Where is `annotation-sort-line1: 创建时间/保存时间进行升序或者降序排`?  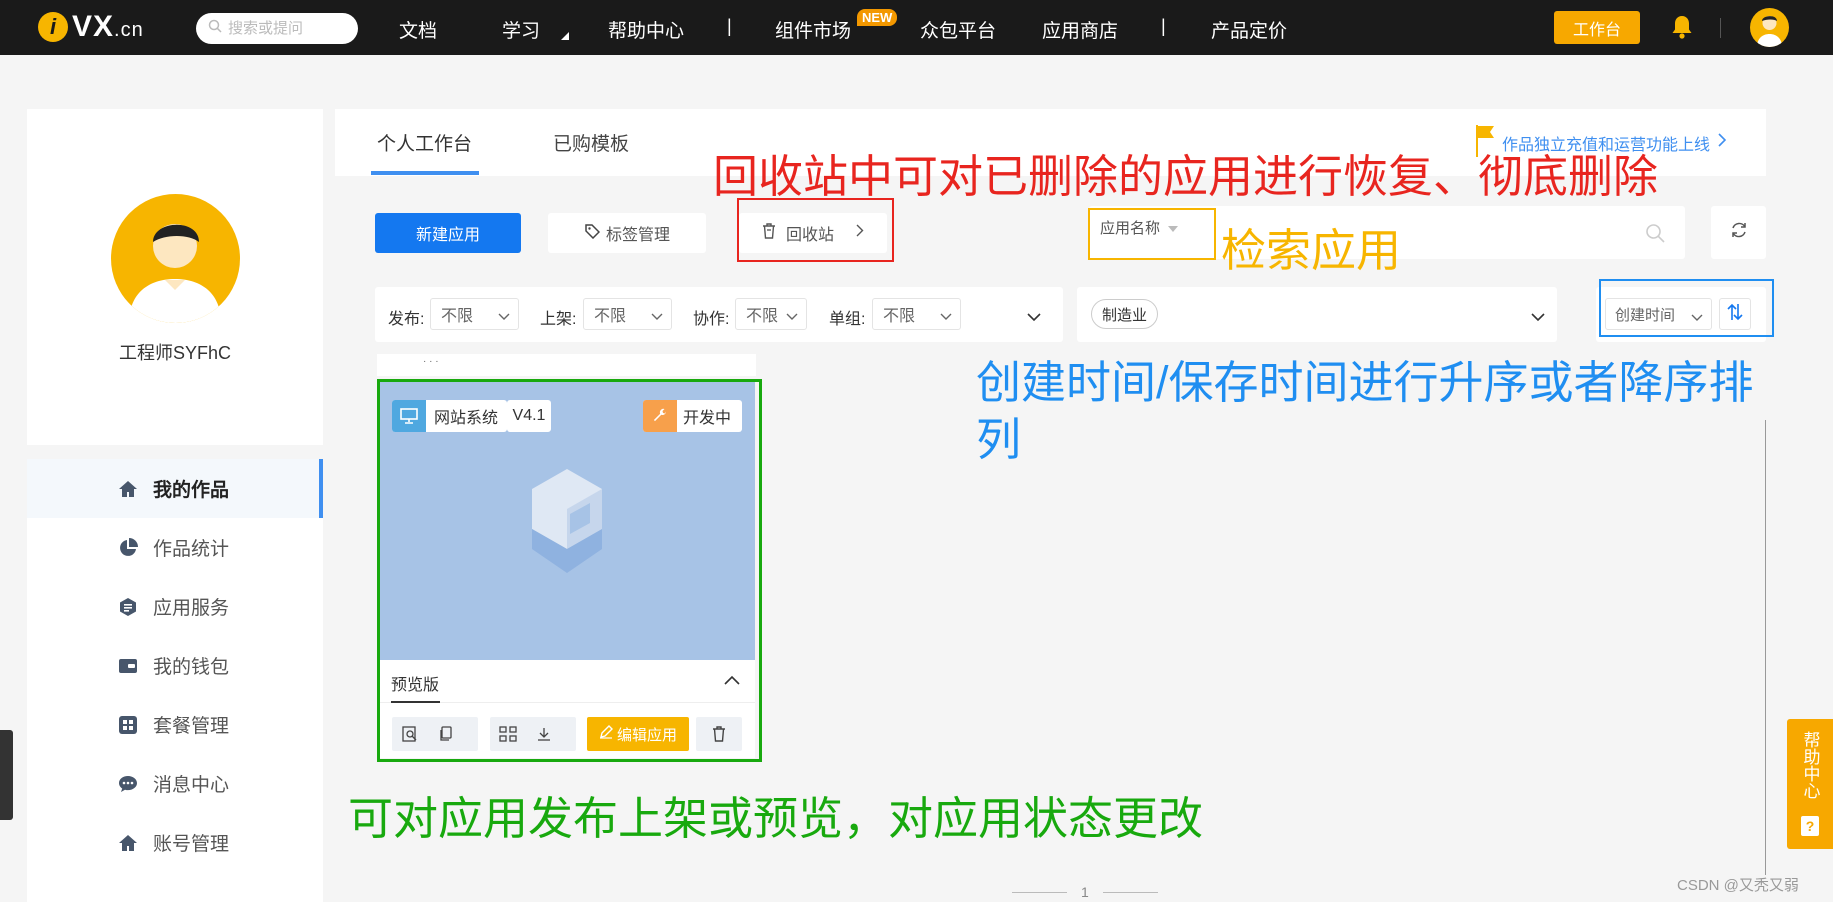
annotation-sort-line1: 创建时间/保存时间进行升序或者降序排 is located at coordinates (1365, 382).